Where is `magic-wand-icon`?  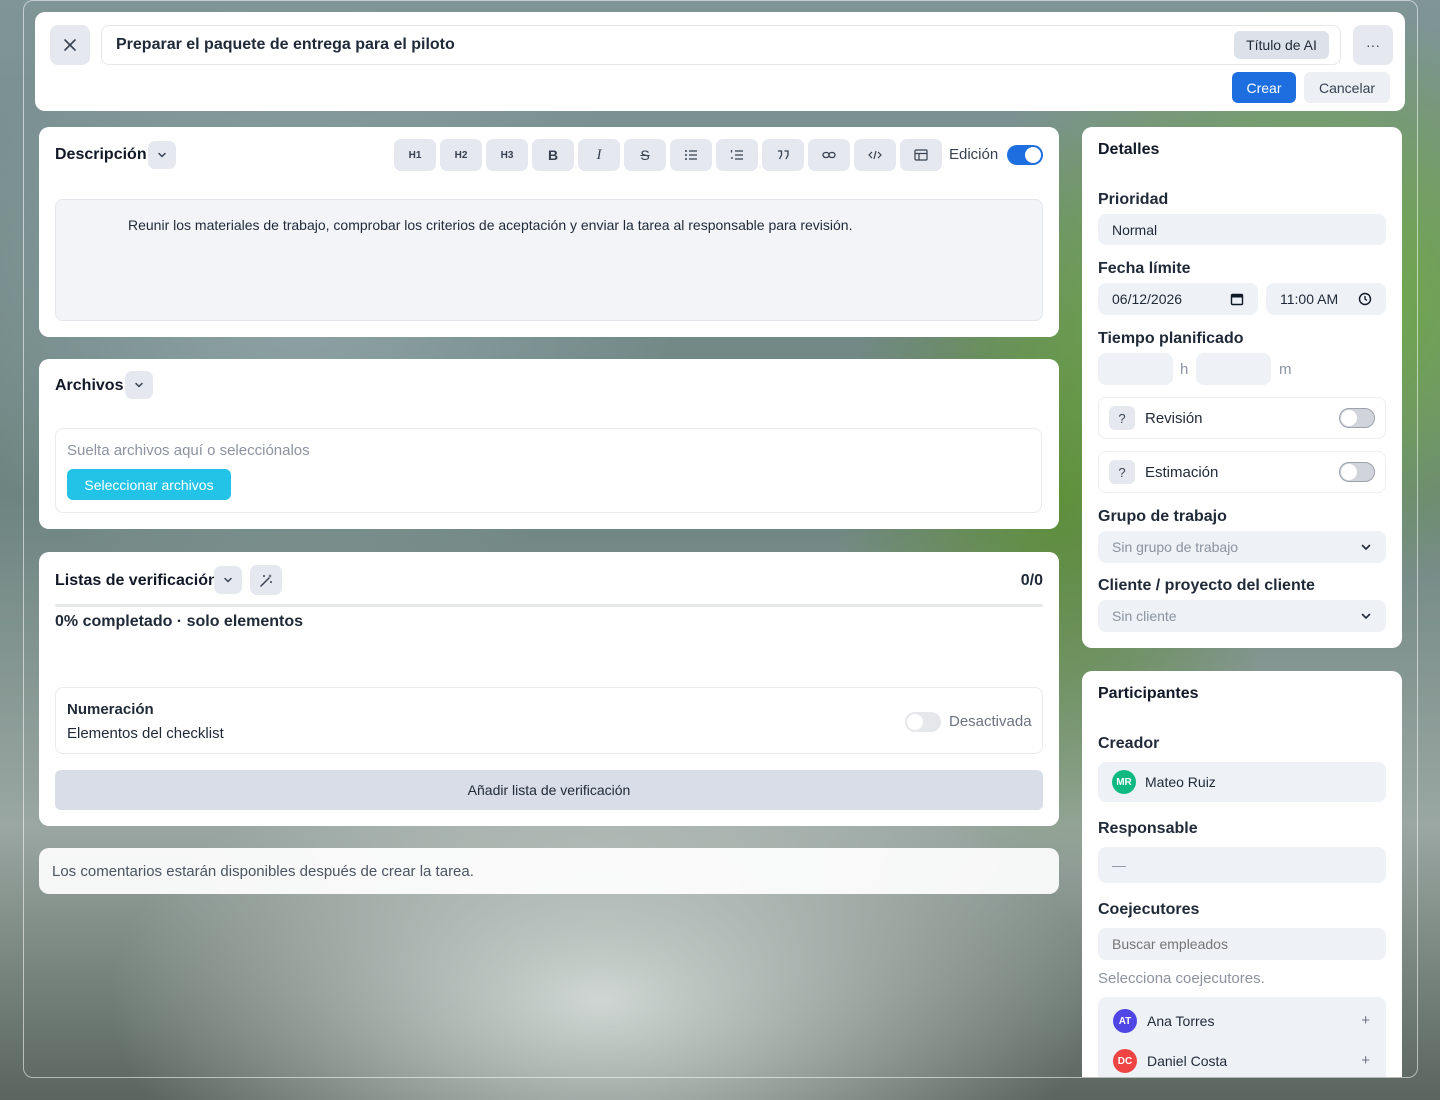 magic-wand-icon is located at coordinates (265, 580).